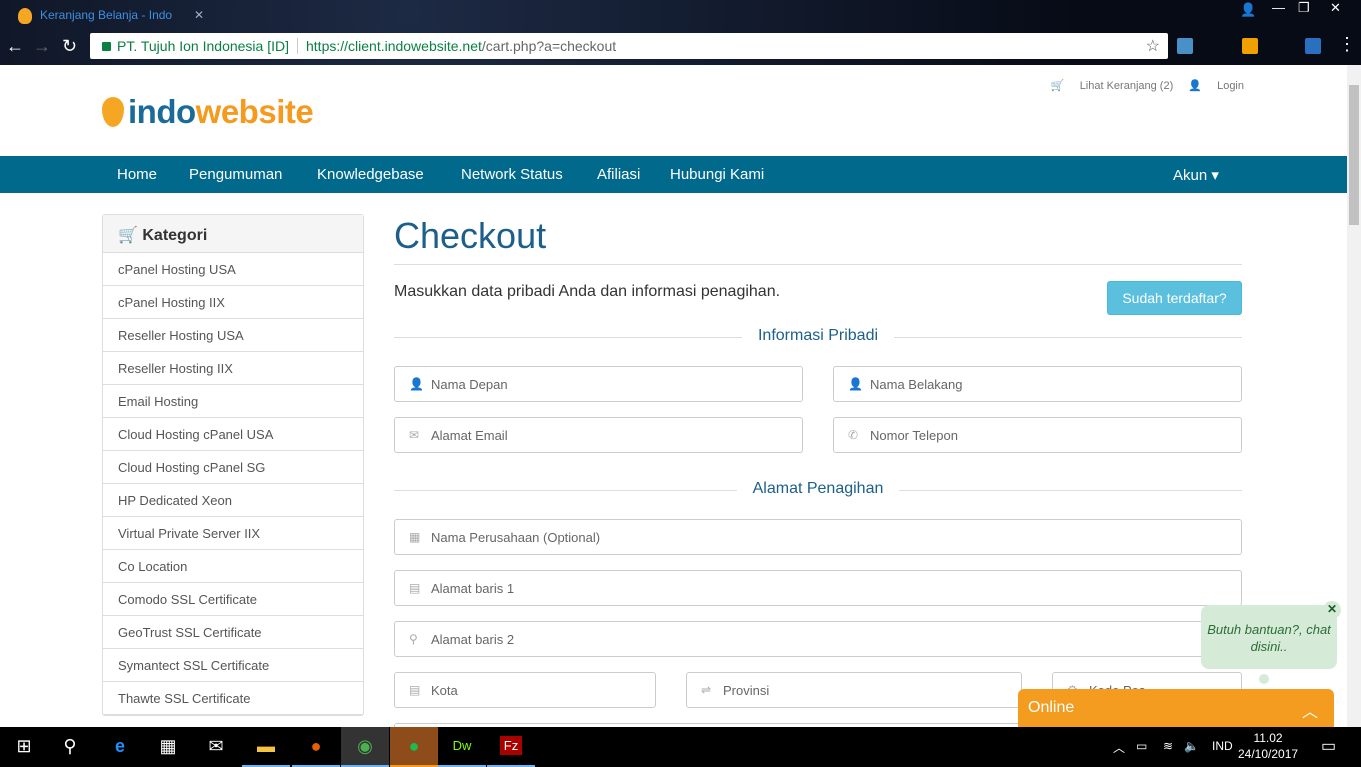  I want to click on menu-icon: ⋮, so click(1347, 44).